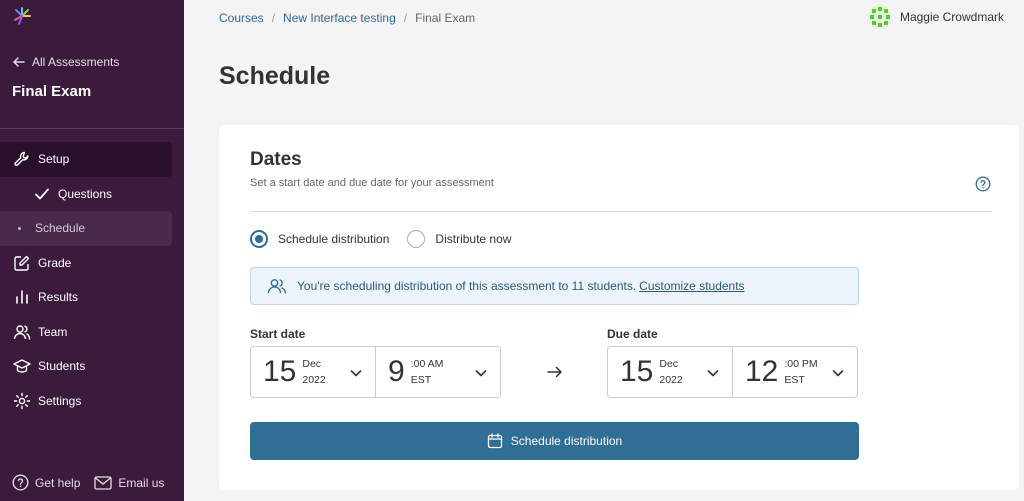  Describe the element at coordinates (54, 159) in the screenshot. I see `sidebar-item-label: Setup` at that location.